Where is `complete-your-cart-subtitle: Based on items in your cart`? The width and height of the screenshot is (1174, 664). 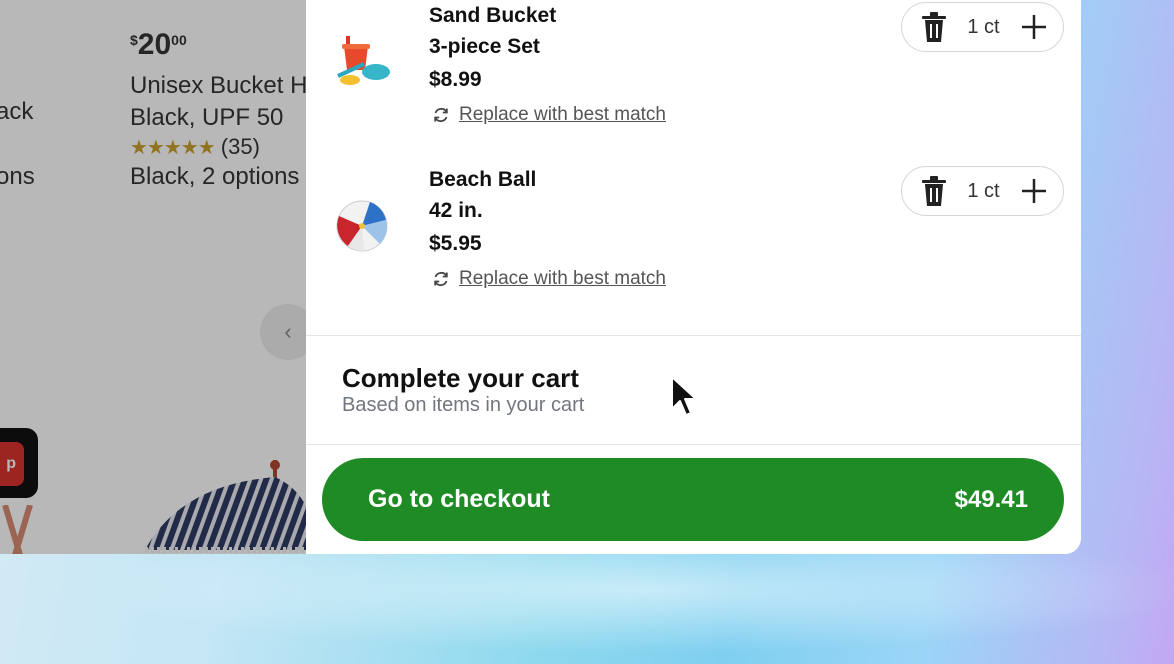
complete-your-cart-subtitle: Based on items in your cart is located at coordinates (463, 405).